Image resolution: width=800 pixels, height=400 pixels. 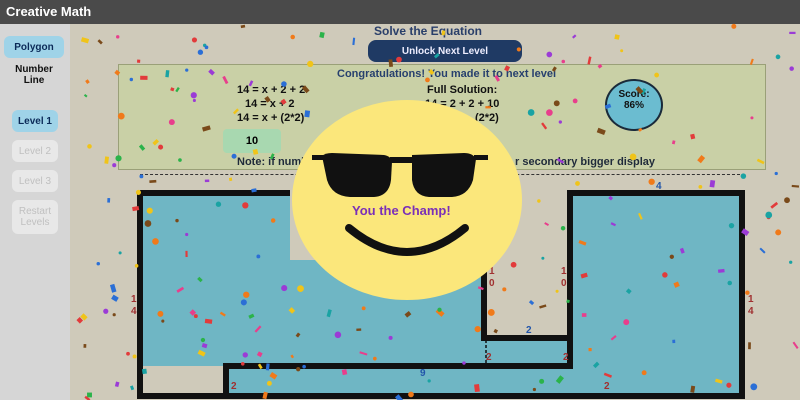 What do you see at coordinates (751, 299) in the screenshot?
I see `dim-right-1: 1` at bounding box center [751, 299].